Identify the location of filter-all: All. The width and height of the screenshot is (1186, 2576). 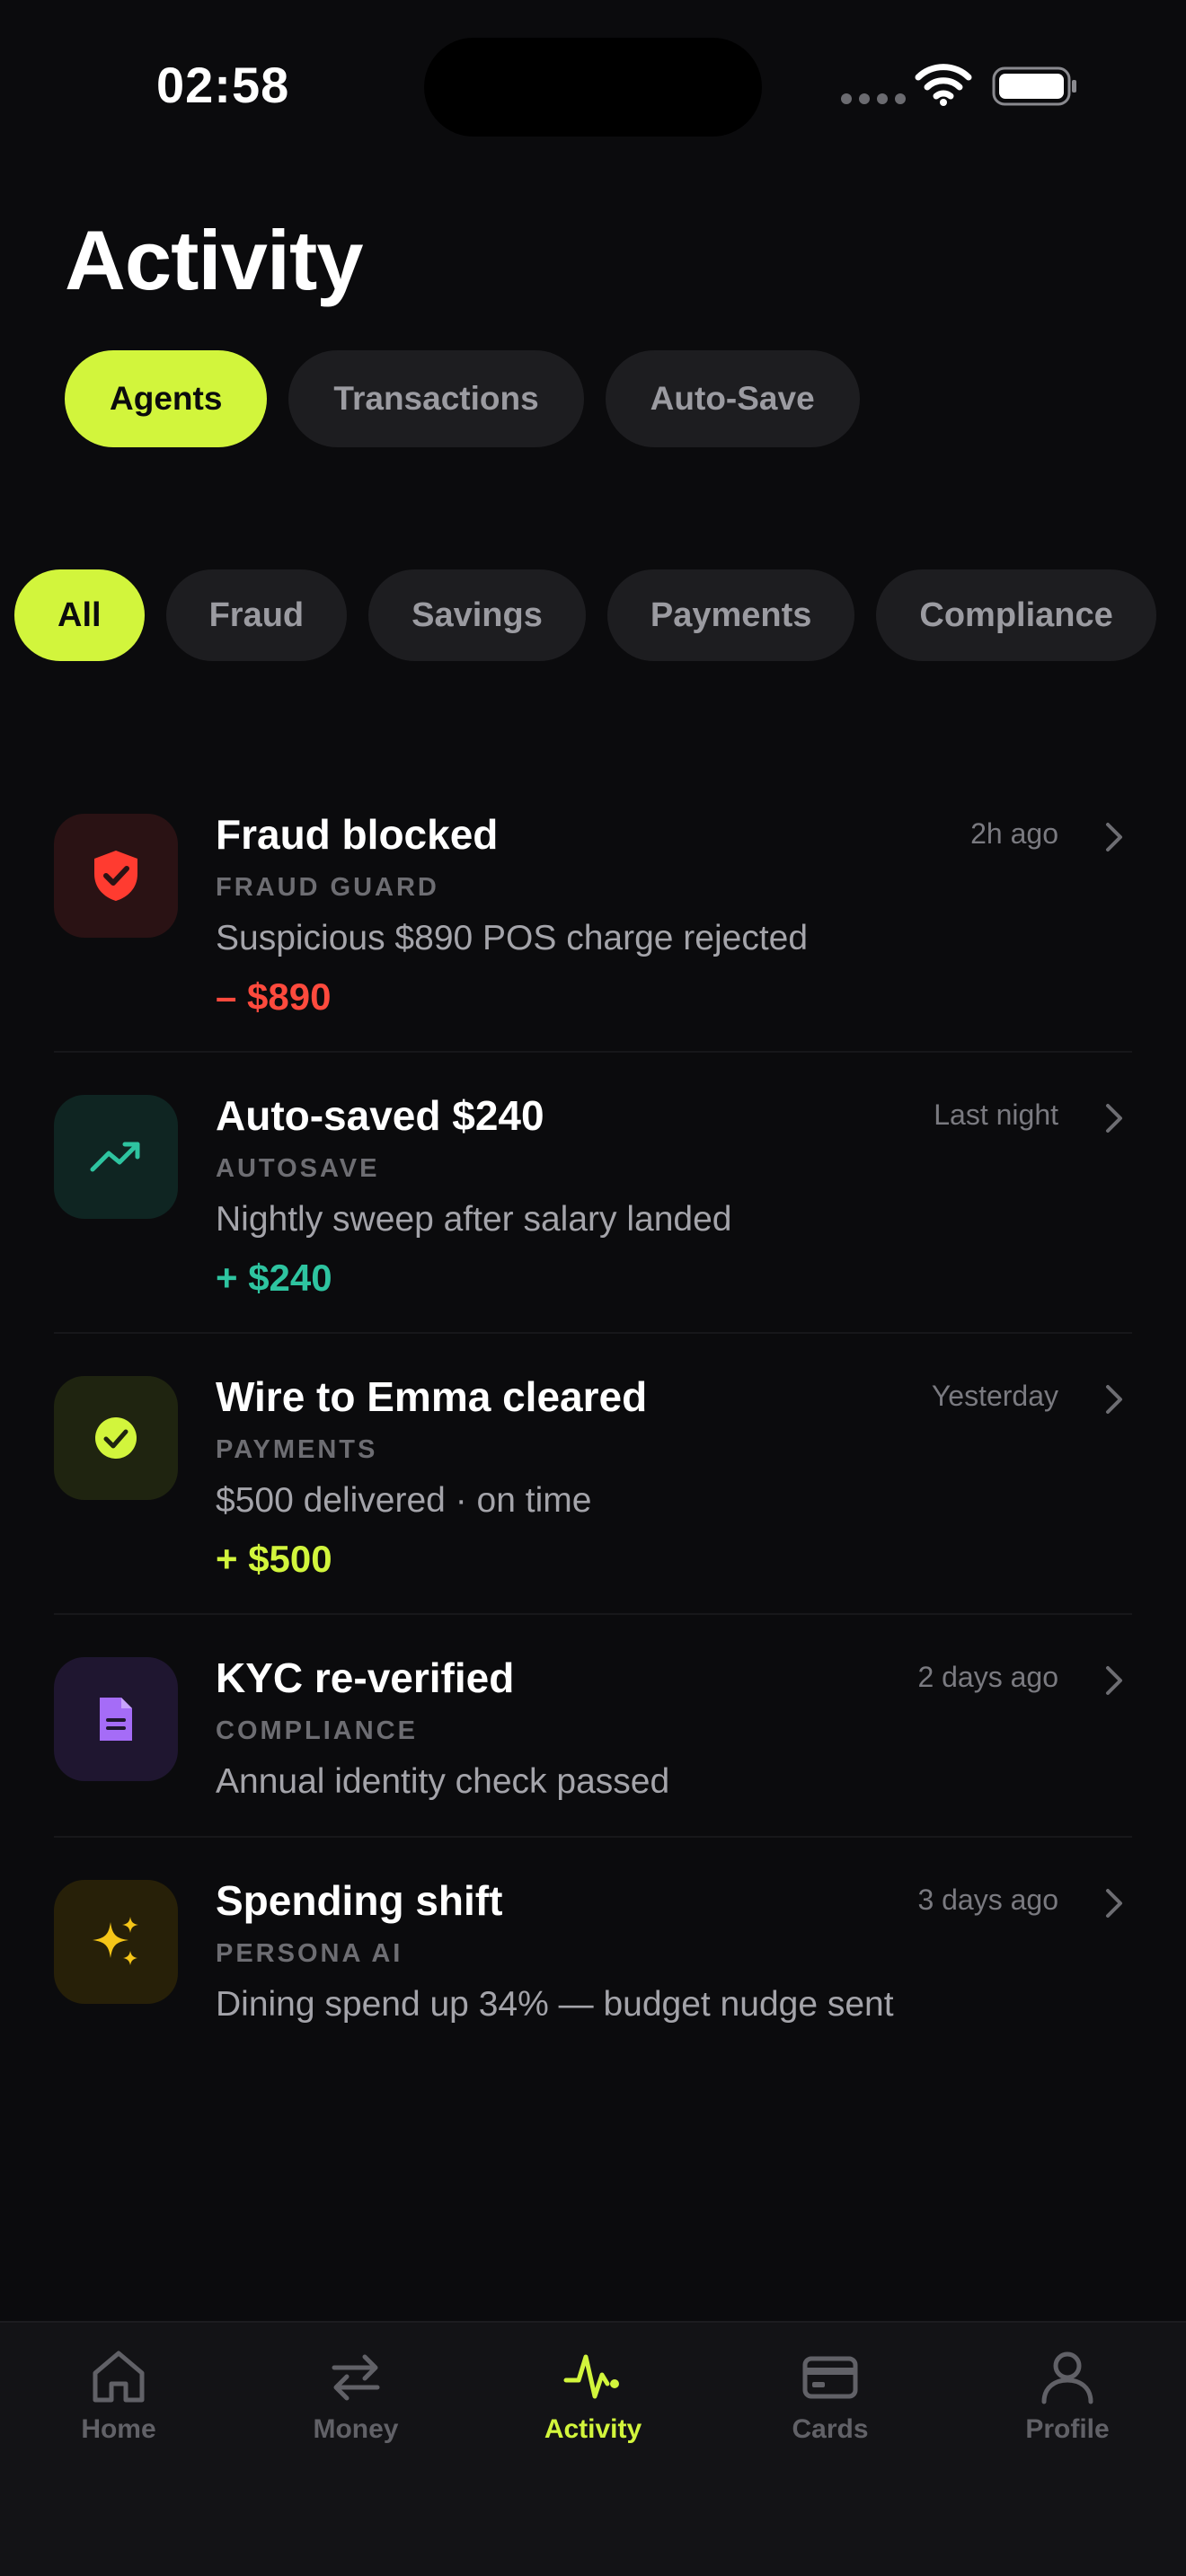
(79, 615).